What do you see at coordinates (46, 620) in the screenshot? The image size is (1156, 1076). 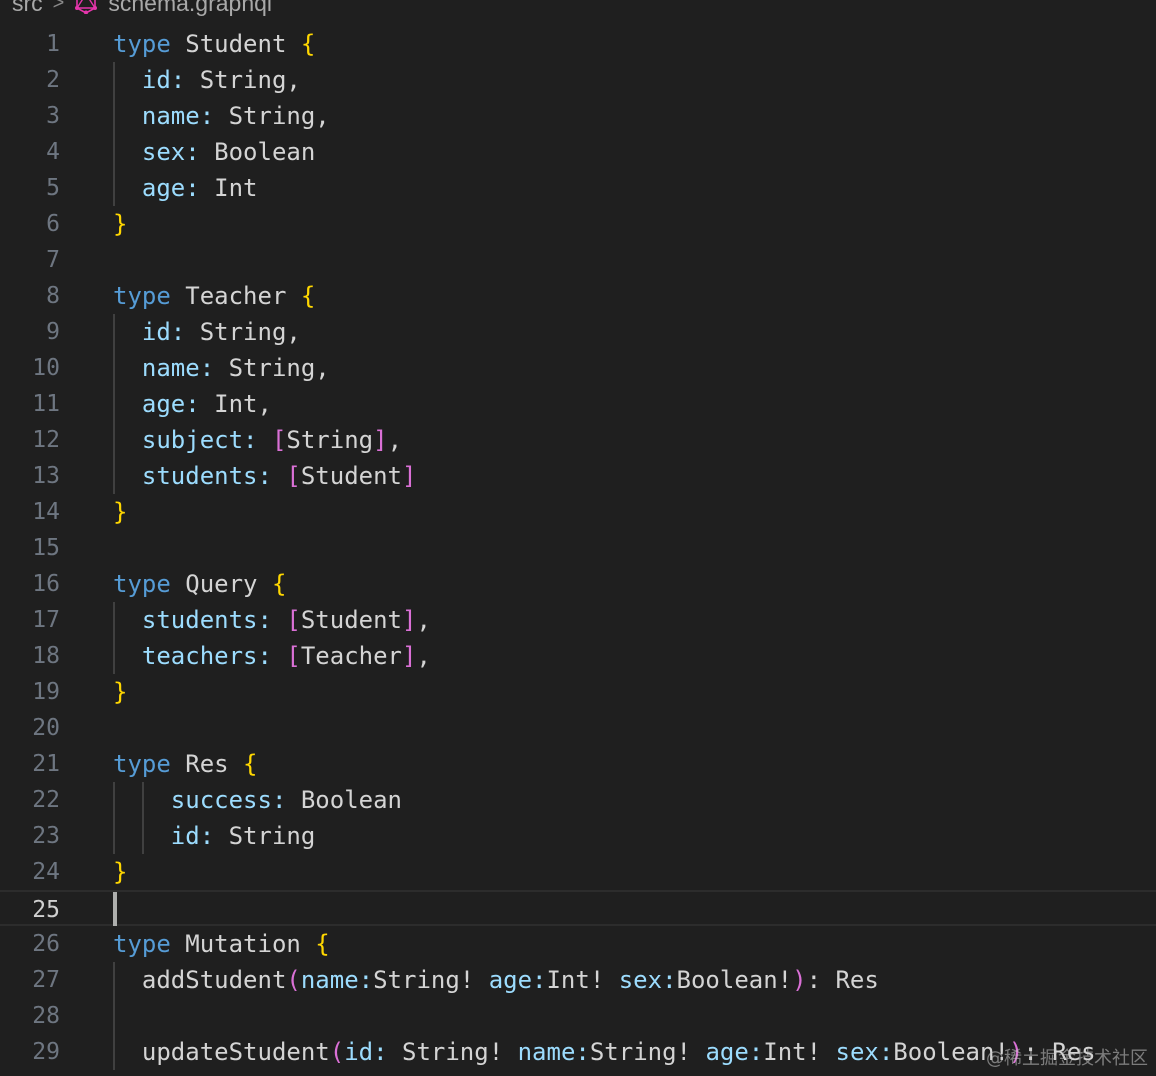 I see `line-number: 17` at bounding box center [46, 620].